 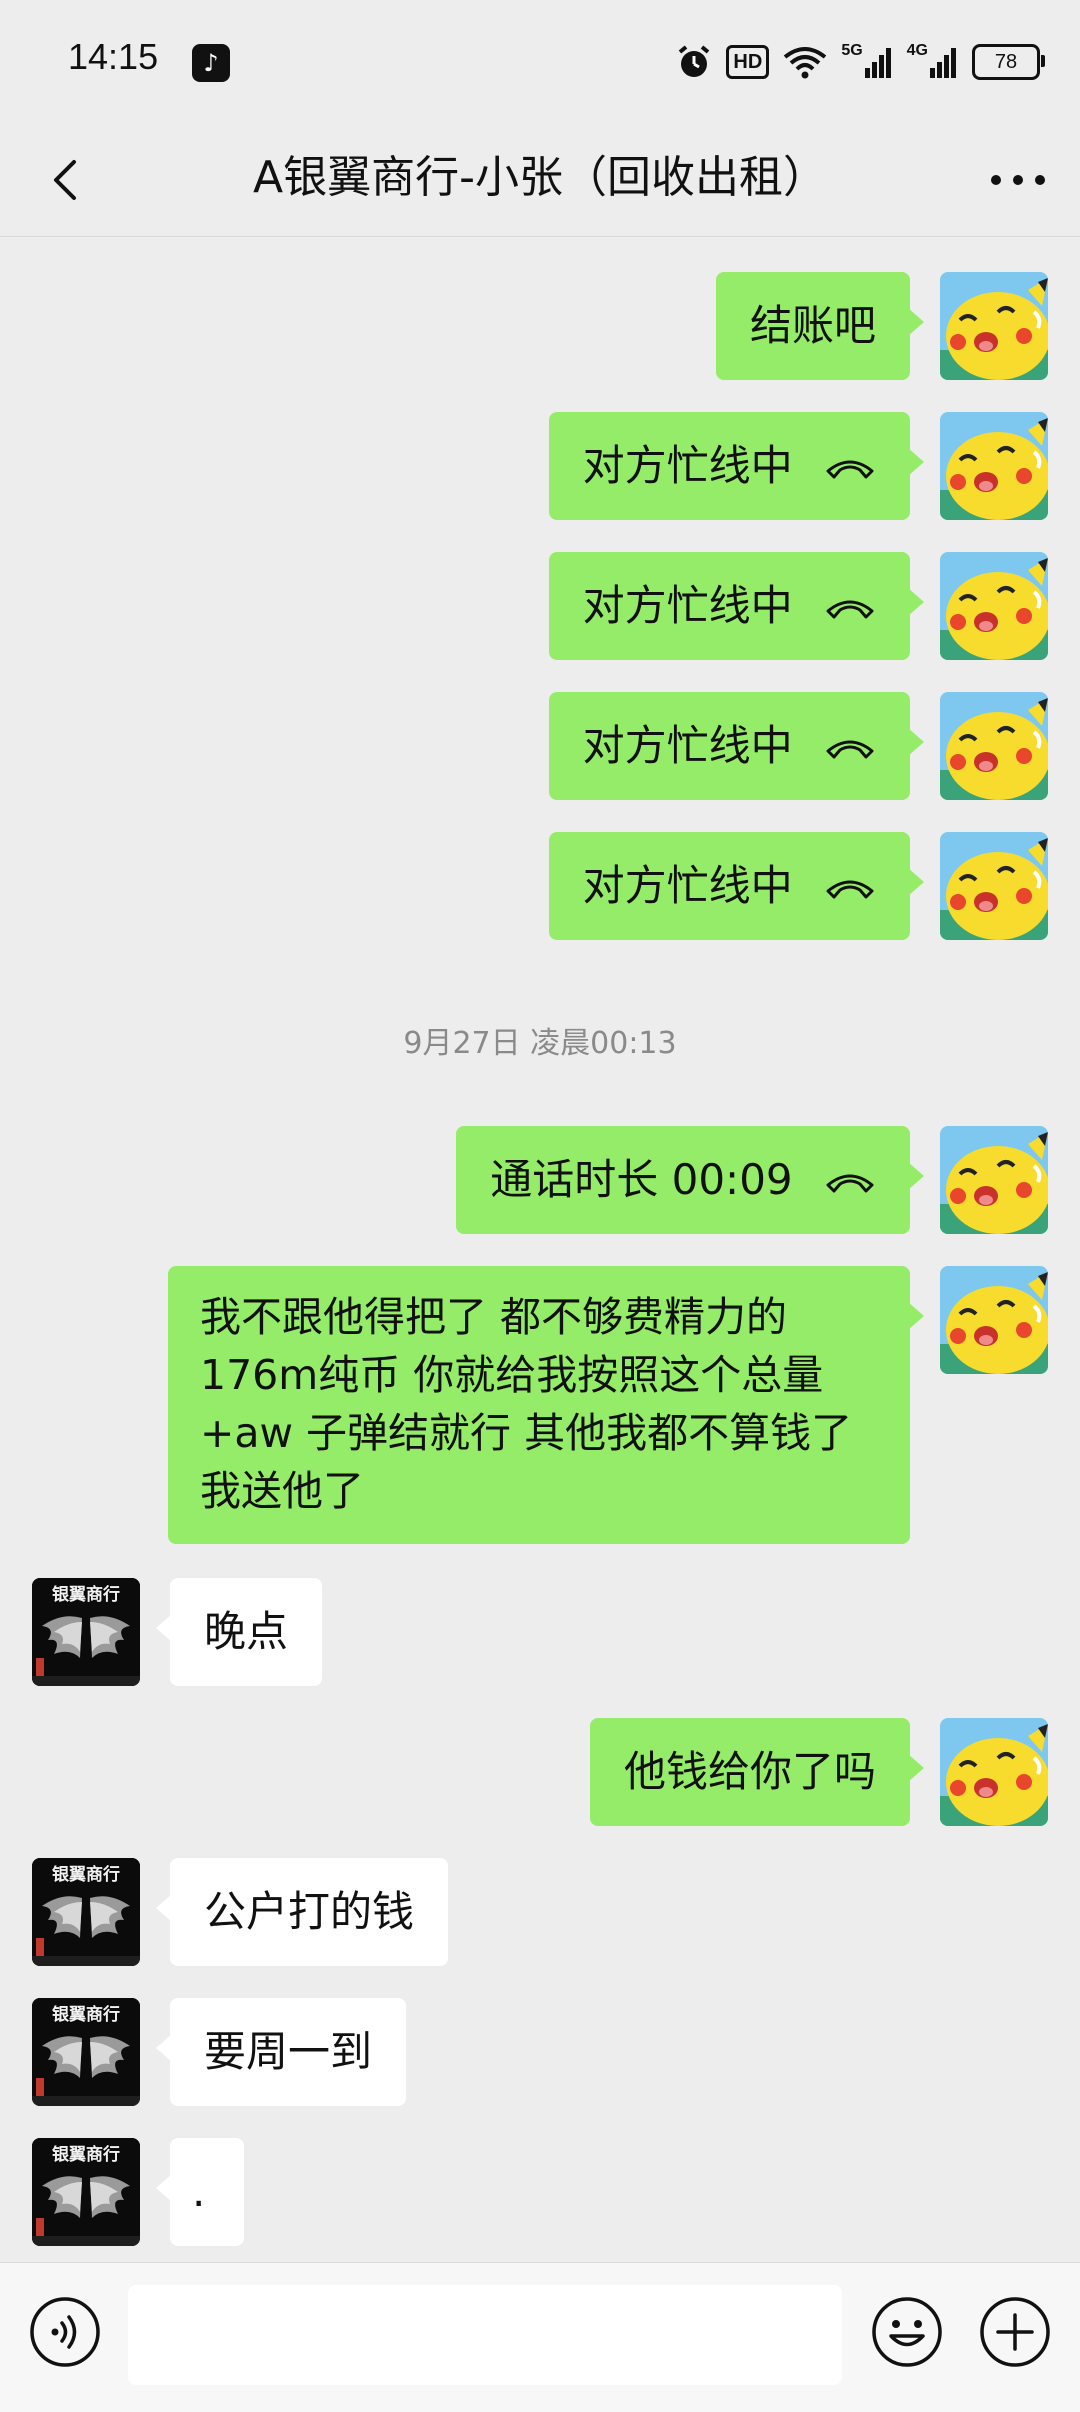 I want to click on more-button, so click(x=1018, y=180).